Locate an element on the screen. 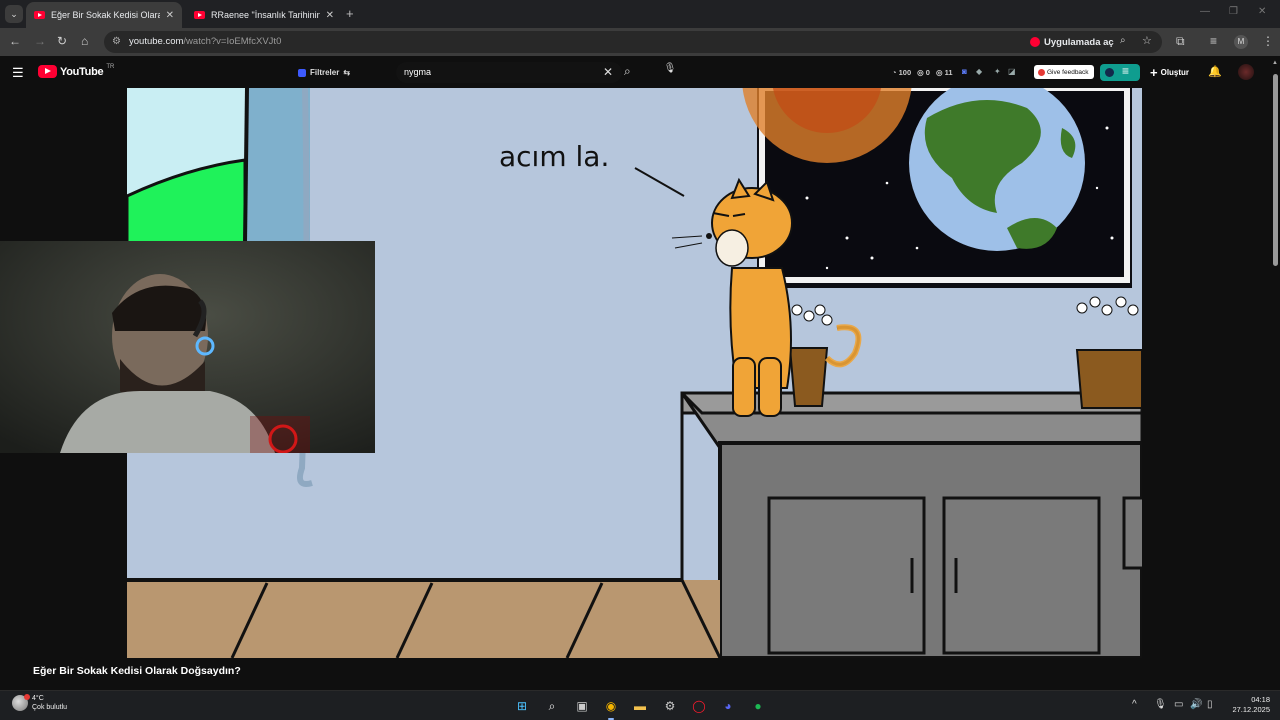 This screenshot has height=720, width=1280. browser-menu-icon: ⋮ is located at coordinates (1268, 41).